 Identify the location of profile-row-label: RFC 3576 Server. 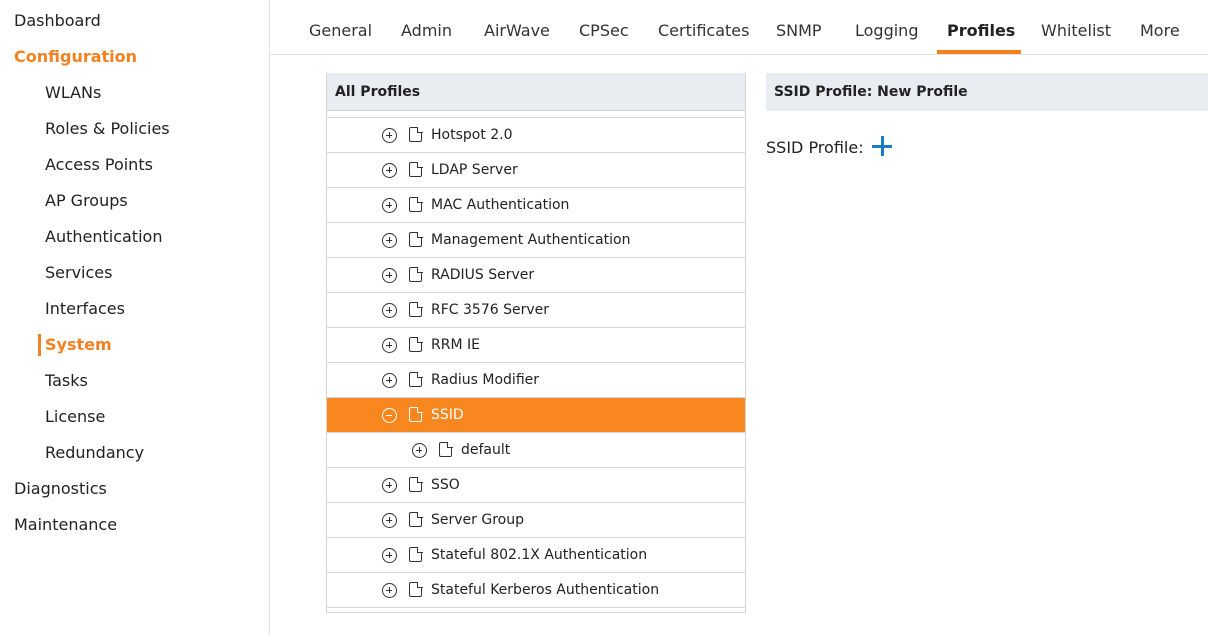
(490, 310).